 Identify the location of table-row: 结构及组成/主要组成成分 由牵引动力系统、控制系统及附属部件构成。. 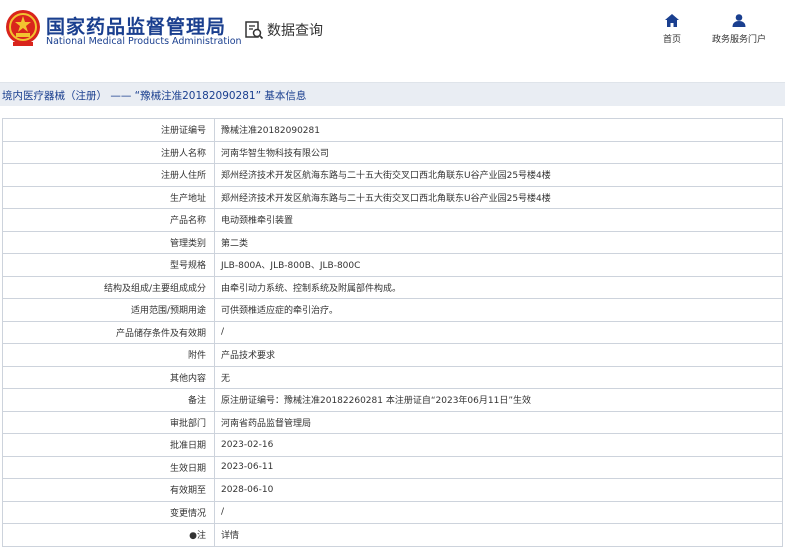
(392, 287).